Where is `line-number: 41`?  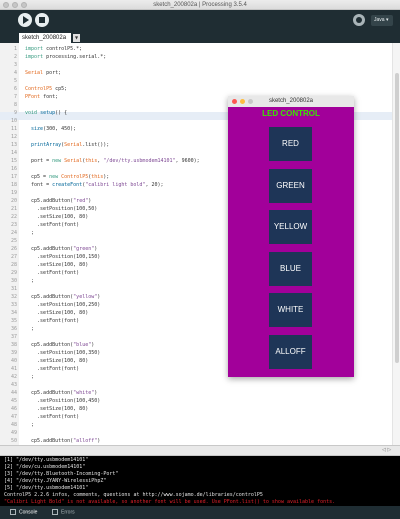 line-number: 41 is located at coordinates (13, 369).